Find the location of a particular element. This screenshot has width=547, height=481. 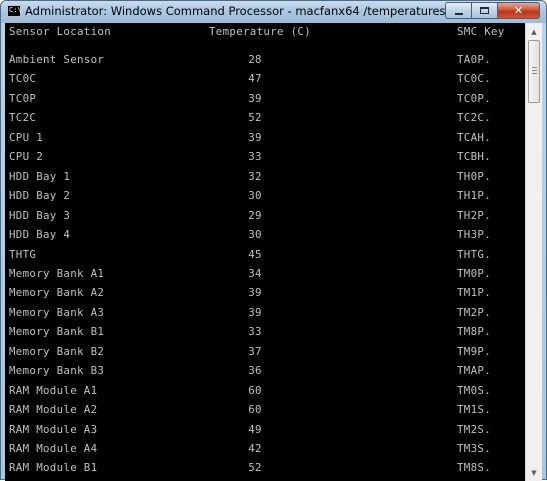

smc-key: TH0P. is located at coordinates (474, 176).